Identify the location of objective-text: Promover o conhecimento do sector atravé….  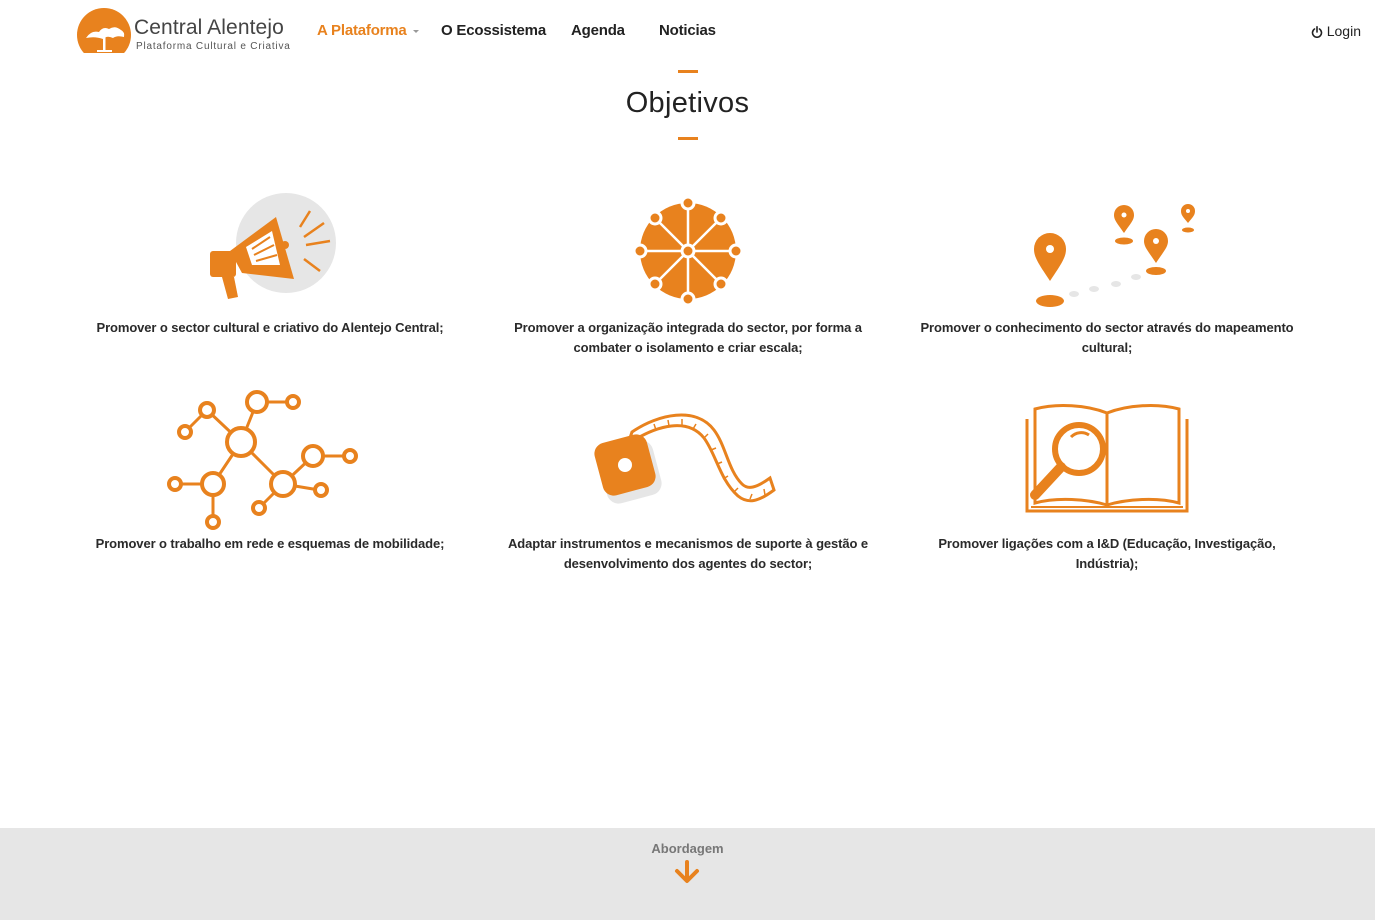
(1107, 337).